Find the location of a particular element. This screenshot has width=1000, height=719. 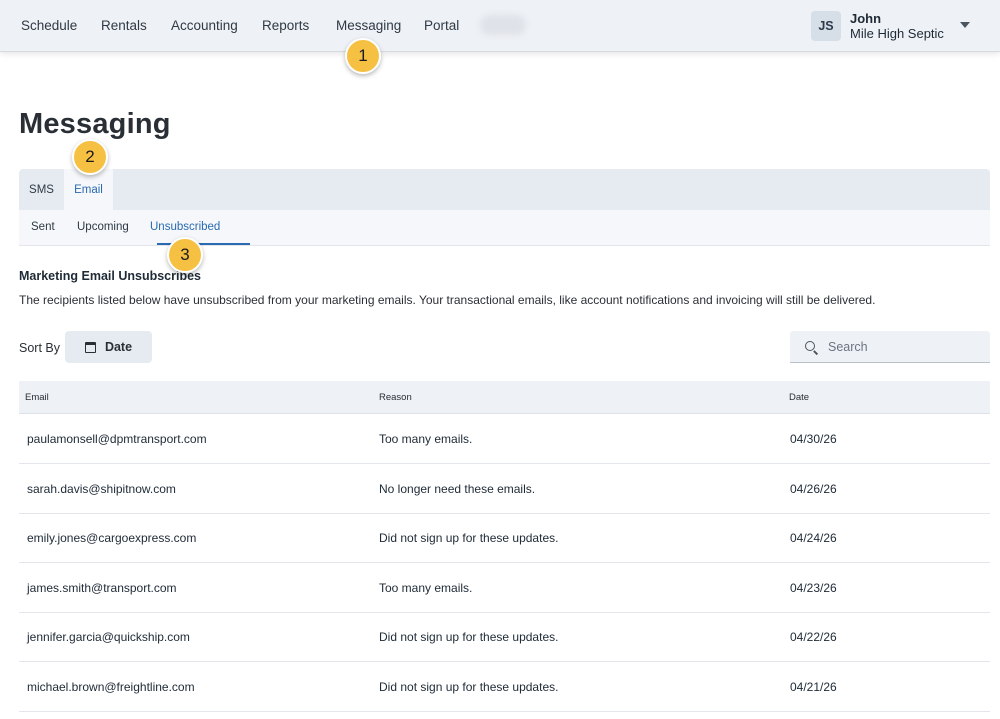

tab-email: Email is located at coordinates (88, 189).